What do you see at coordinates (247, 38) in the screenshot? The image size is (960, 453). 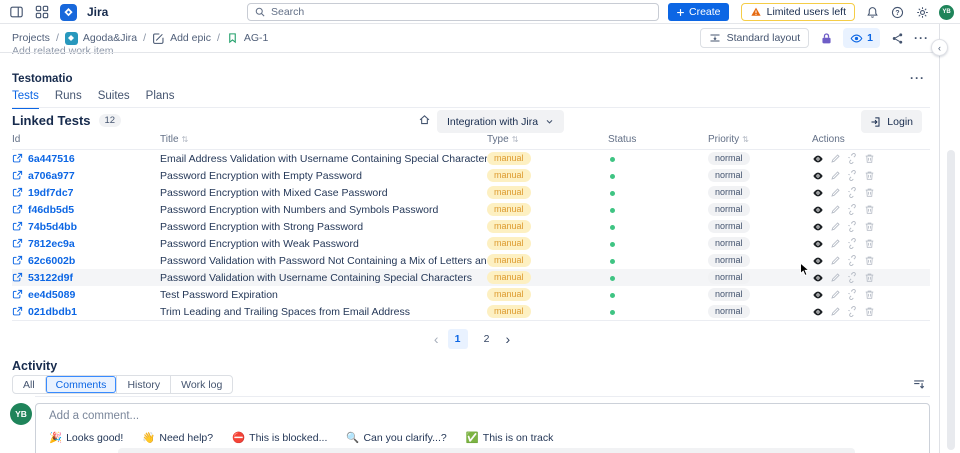 I see `breadcrumb-issue: AG-1` at bounding box center [247, 38].